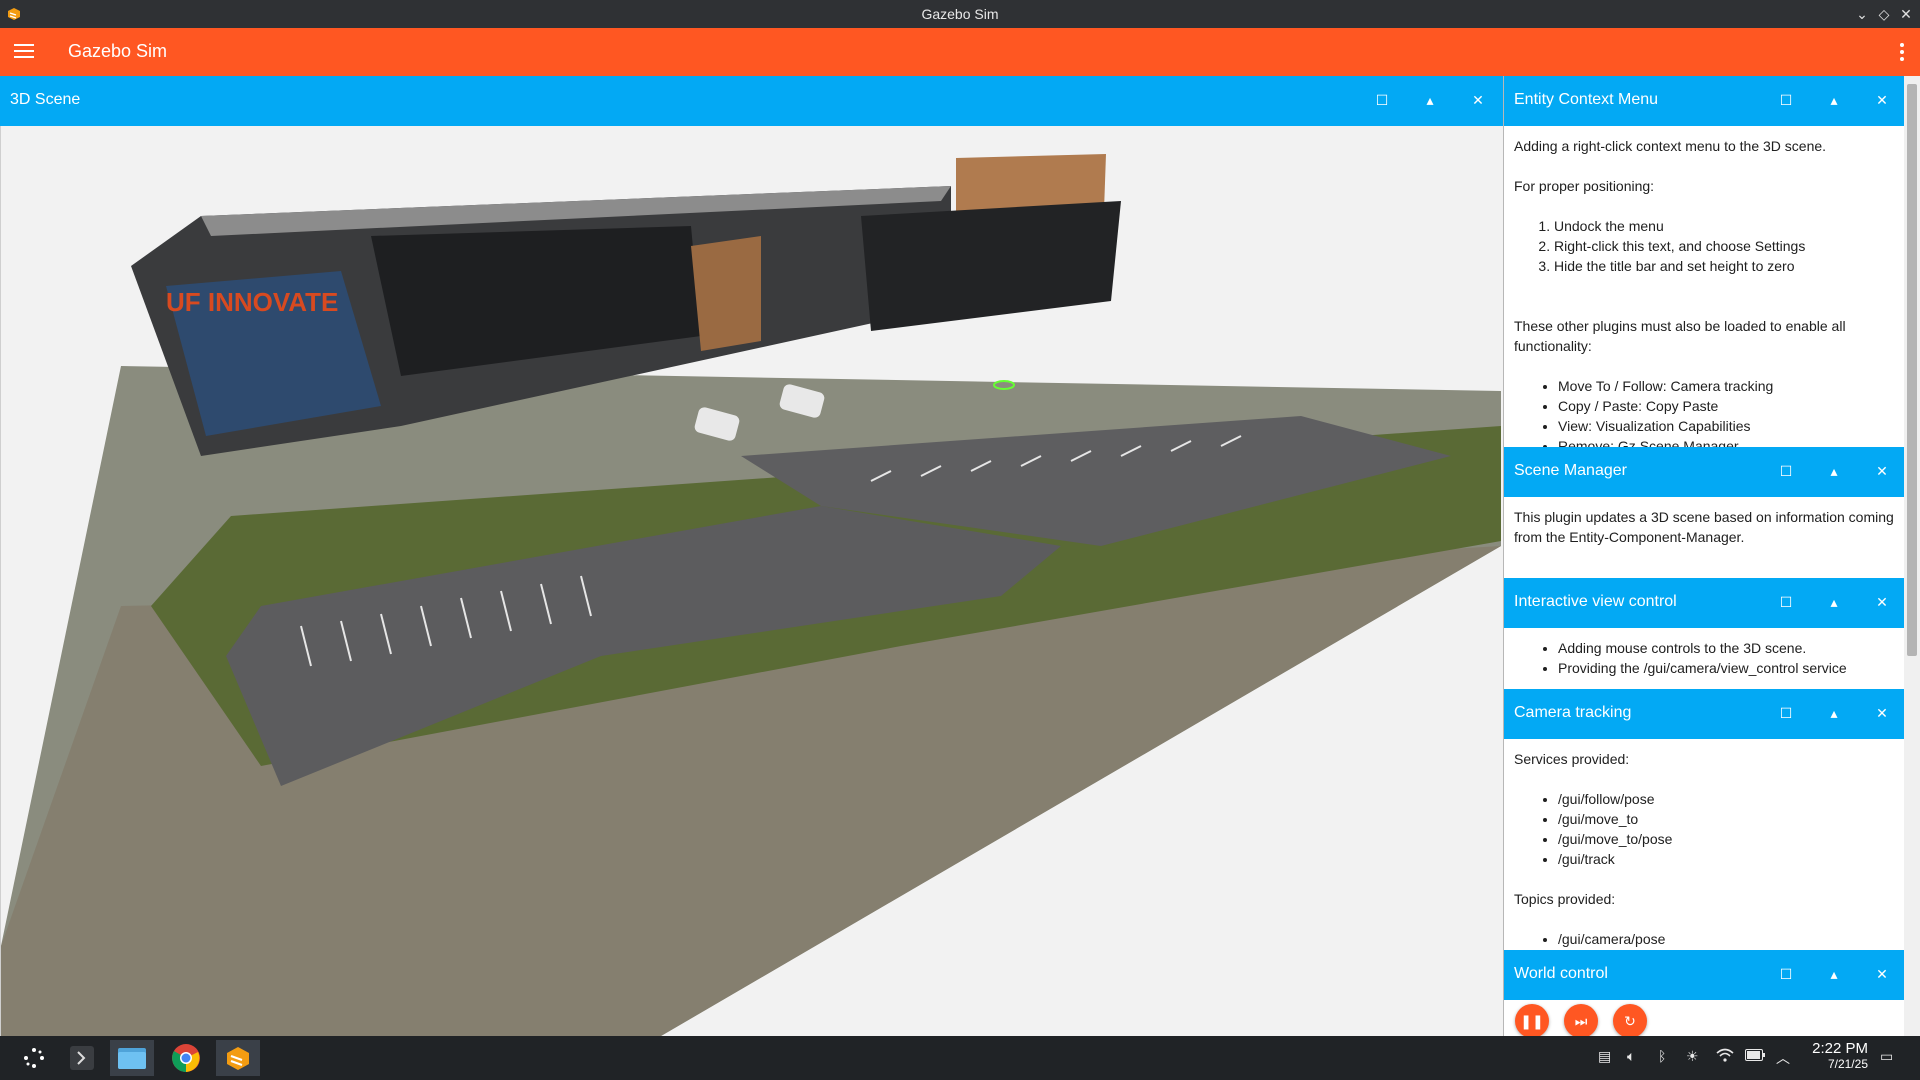 Image resolution: width=1920 pixels, height=1080 pixels. What do you see at coordinates (1604, 1056) in the screenshot?
I see `clipboard-icon: ▤` at bounding box center [1604, 1056].